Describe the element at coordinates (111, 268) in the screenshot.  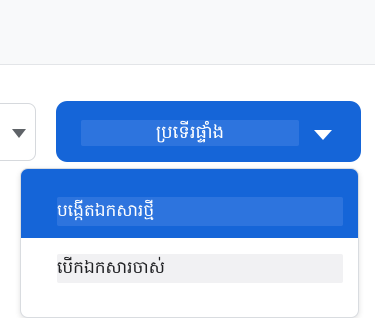
I see `menu-item-label: បើកឯកសារចាស់` at that location.